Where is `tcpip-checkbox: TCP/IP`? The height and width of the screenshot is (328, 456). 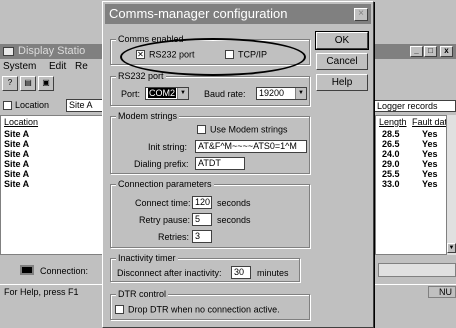 tcpip-checkbox: TCP/IP is located at coordinates (246, 54).